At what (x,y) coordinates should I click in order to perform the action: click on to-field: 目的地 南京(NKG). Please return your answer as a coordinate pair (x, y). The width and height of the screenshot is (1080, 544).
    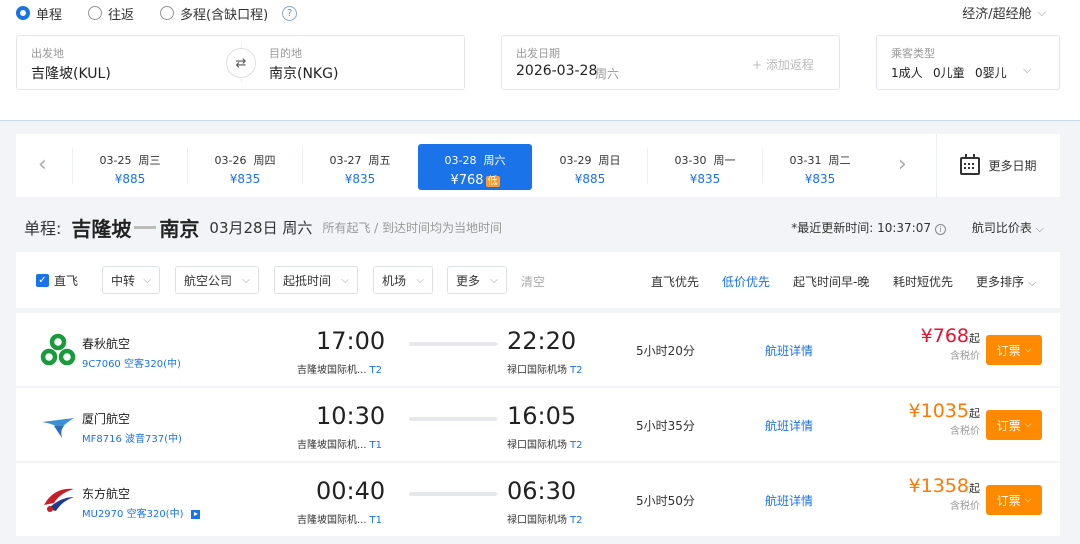
    Looking at the image, I should click on (361, 62).